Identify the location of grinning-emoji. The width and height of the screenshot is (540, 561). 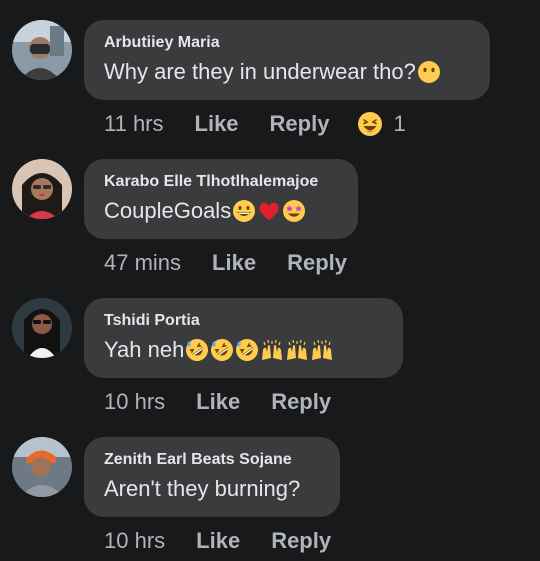
(244, 211).